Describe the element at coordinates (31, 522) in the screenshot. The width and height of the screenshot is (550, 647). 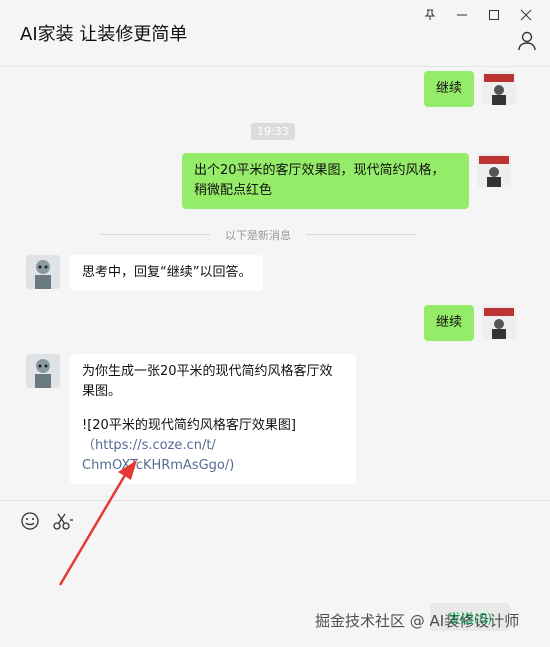
I see `emoji-icon` at that location.